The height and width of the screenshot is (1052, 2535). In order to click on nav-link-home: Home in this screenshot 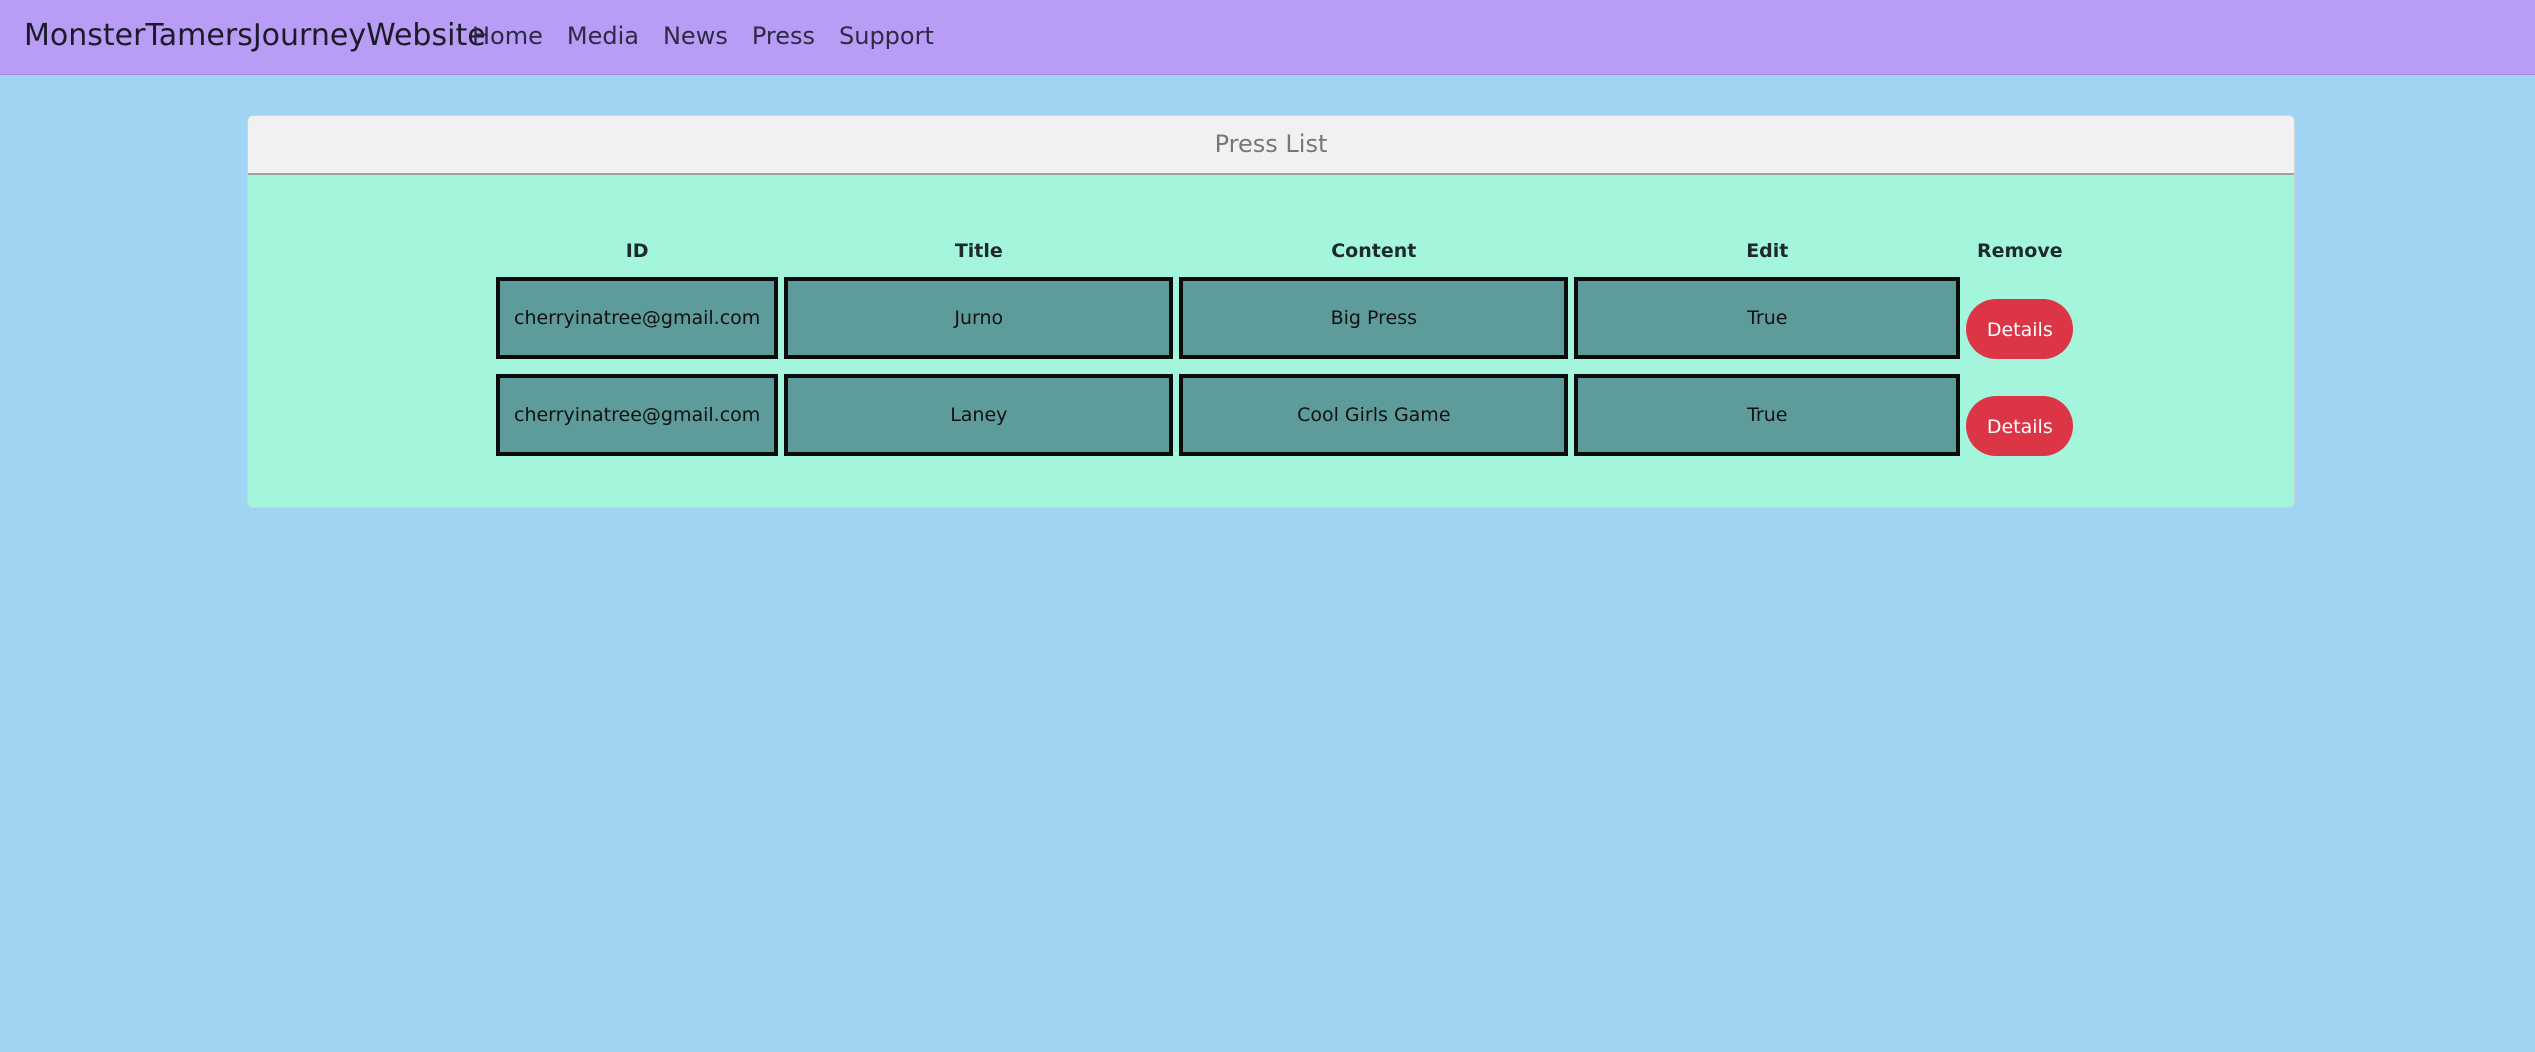, I will do `click(513, 36)`.